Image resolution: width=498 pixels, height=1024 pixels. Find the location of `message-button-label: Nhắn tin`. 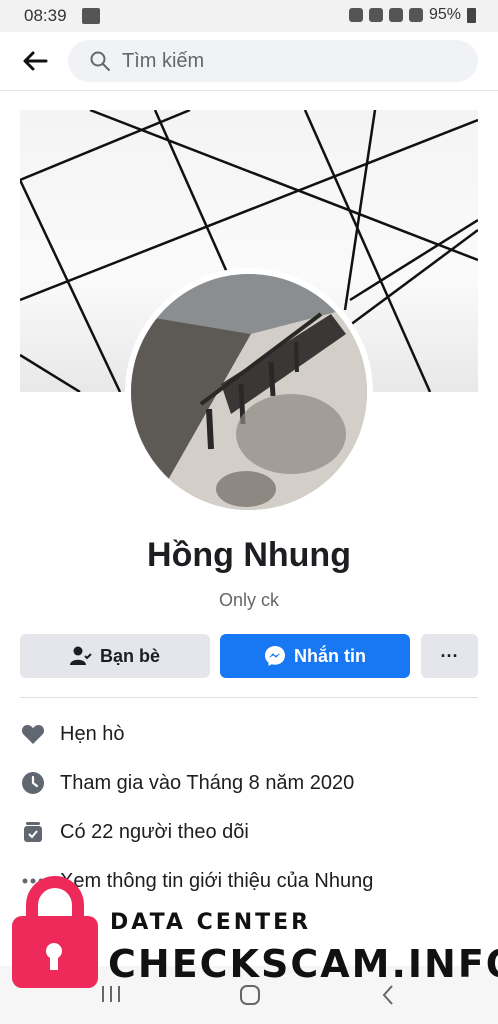

message-button-label: Nhắn tin is located at coordinates (330, 655).